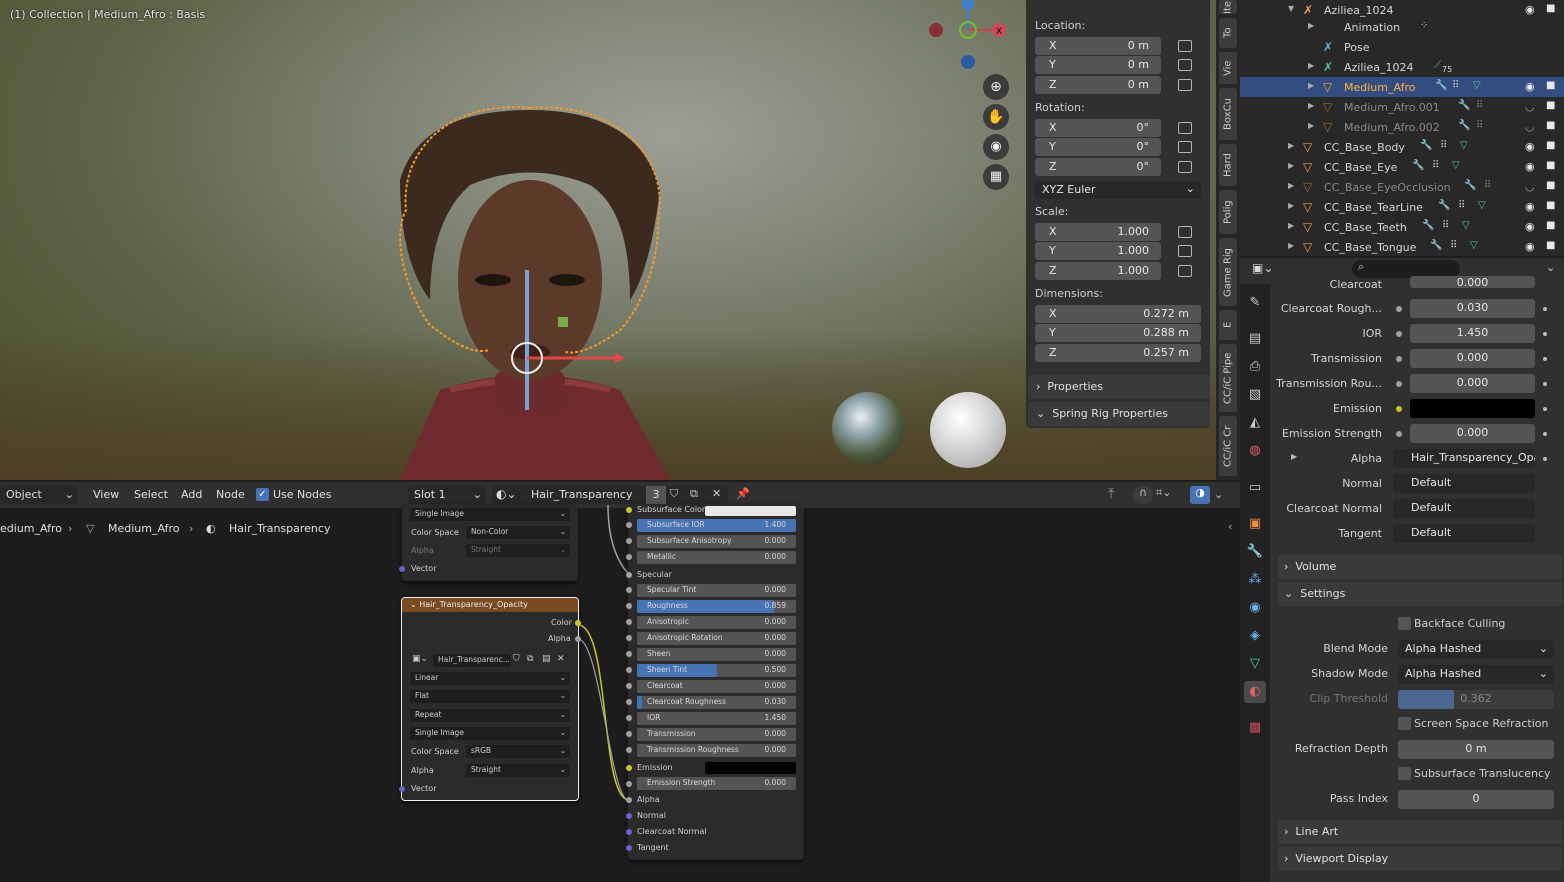  I want to click on pass-index-field: 0, so click(1476, 799).